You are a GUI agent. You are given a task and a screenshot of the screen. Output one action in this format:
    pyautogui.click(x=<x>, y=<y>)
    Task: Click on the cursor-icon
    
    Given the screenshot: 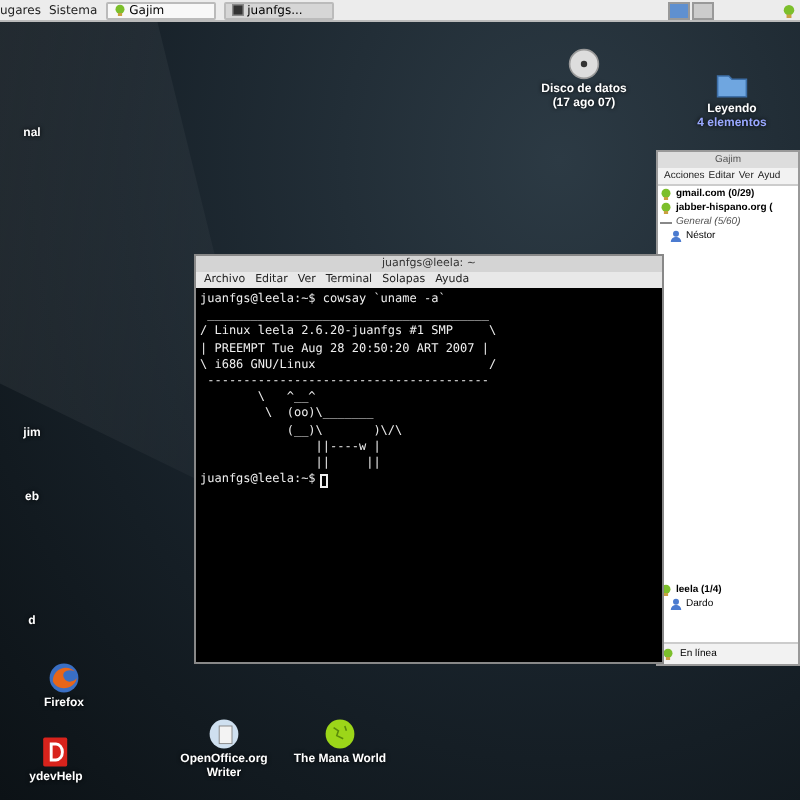 What is the action you would take?
    pyautogui.click(x=323, y=480)
    